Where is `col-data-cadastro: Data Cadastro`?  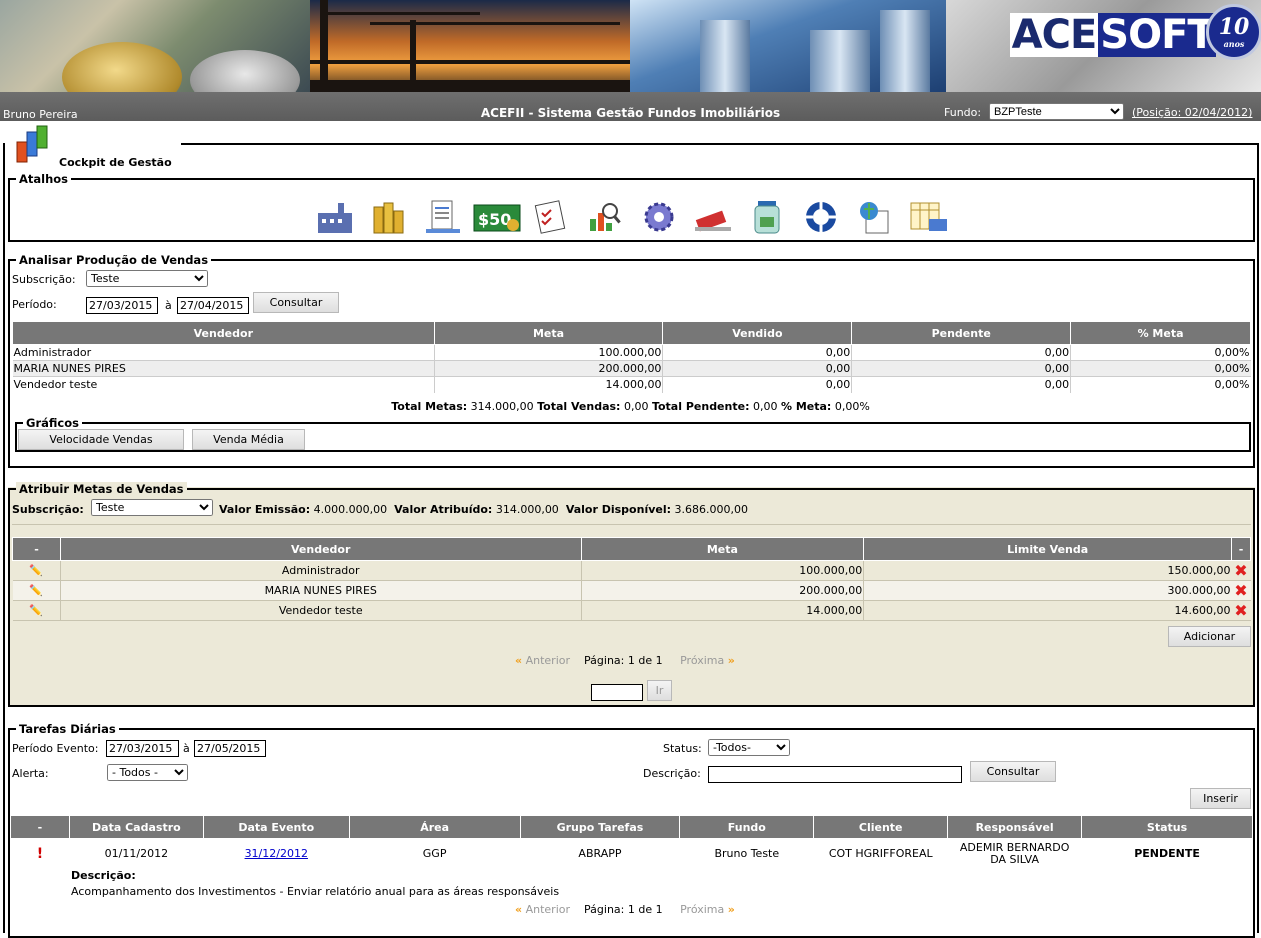 col-data-cadastro: Data Cadastro is located at coordinates (136, 827).